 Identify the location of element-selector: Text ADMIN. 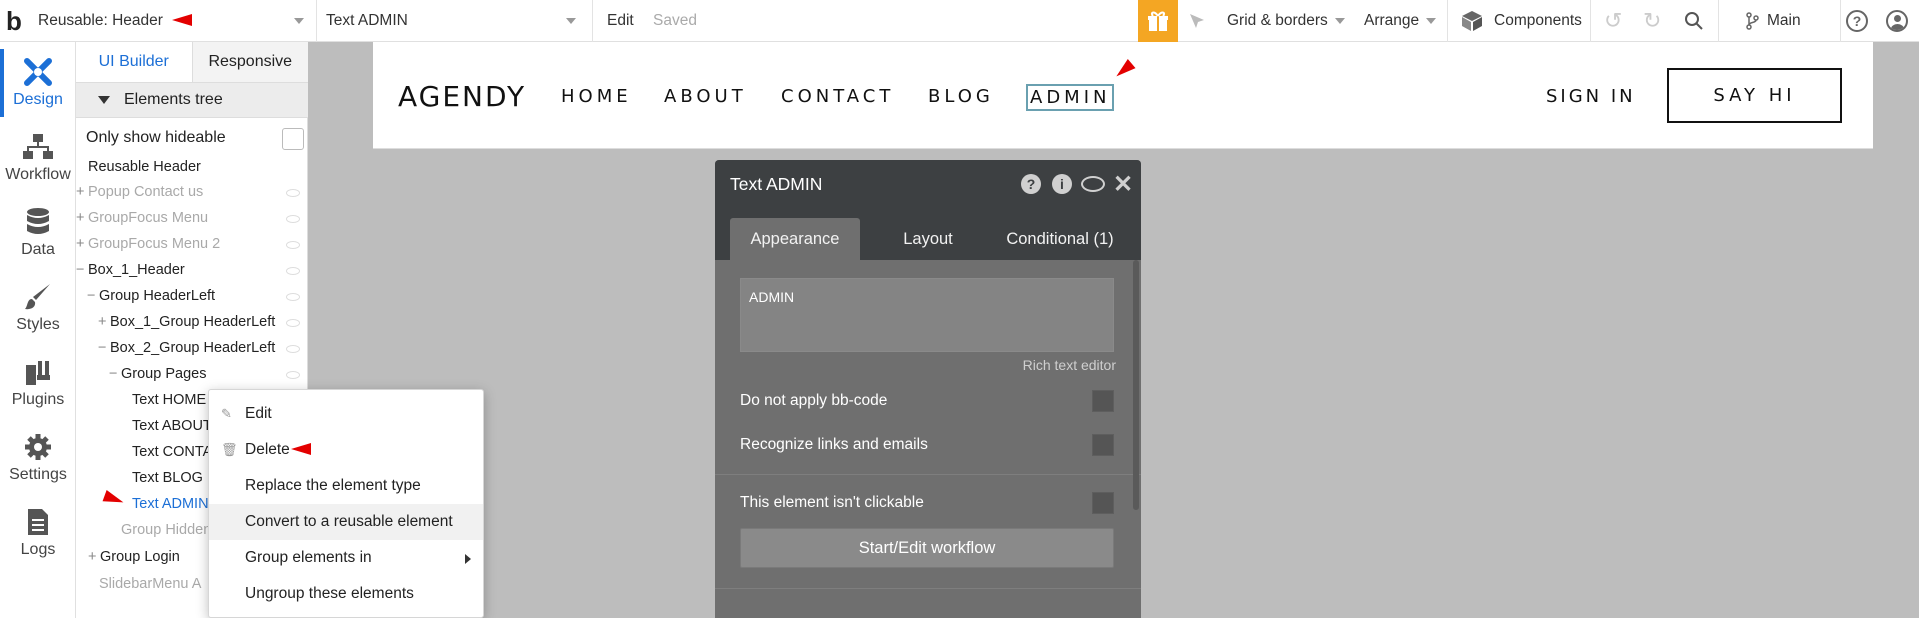
(451, 21).